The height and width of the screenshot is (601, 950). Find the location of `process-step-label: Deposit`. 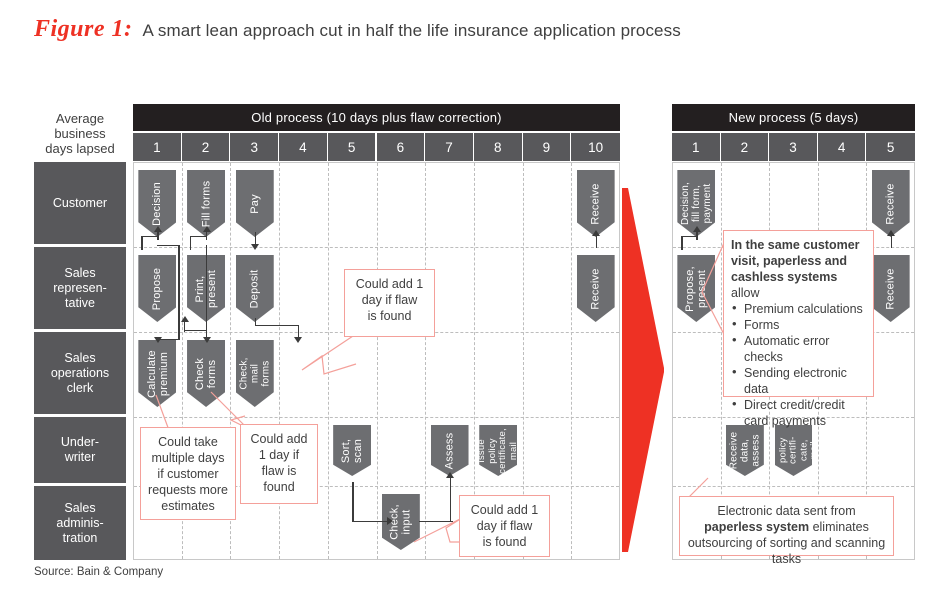

process-step-label: Deposit is located at coordinates (254, 288).